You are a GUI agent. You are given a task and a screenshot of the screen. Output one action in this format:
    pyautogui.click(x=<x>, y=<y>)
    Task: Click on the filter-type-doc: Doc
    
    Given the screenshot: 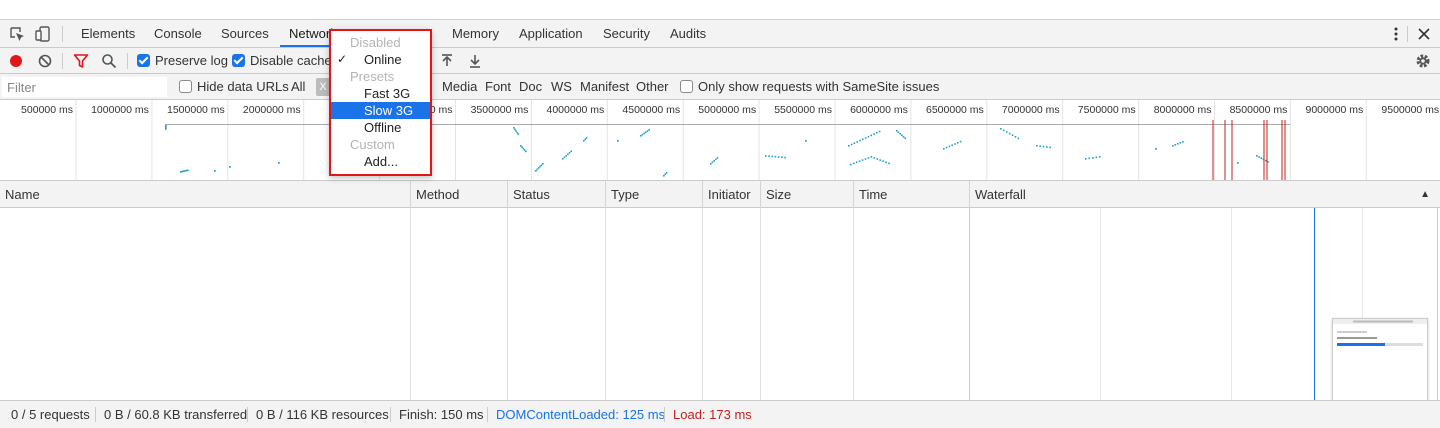 What is the action you would take?
    pyautogui.click(x=530, y=87)
    